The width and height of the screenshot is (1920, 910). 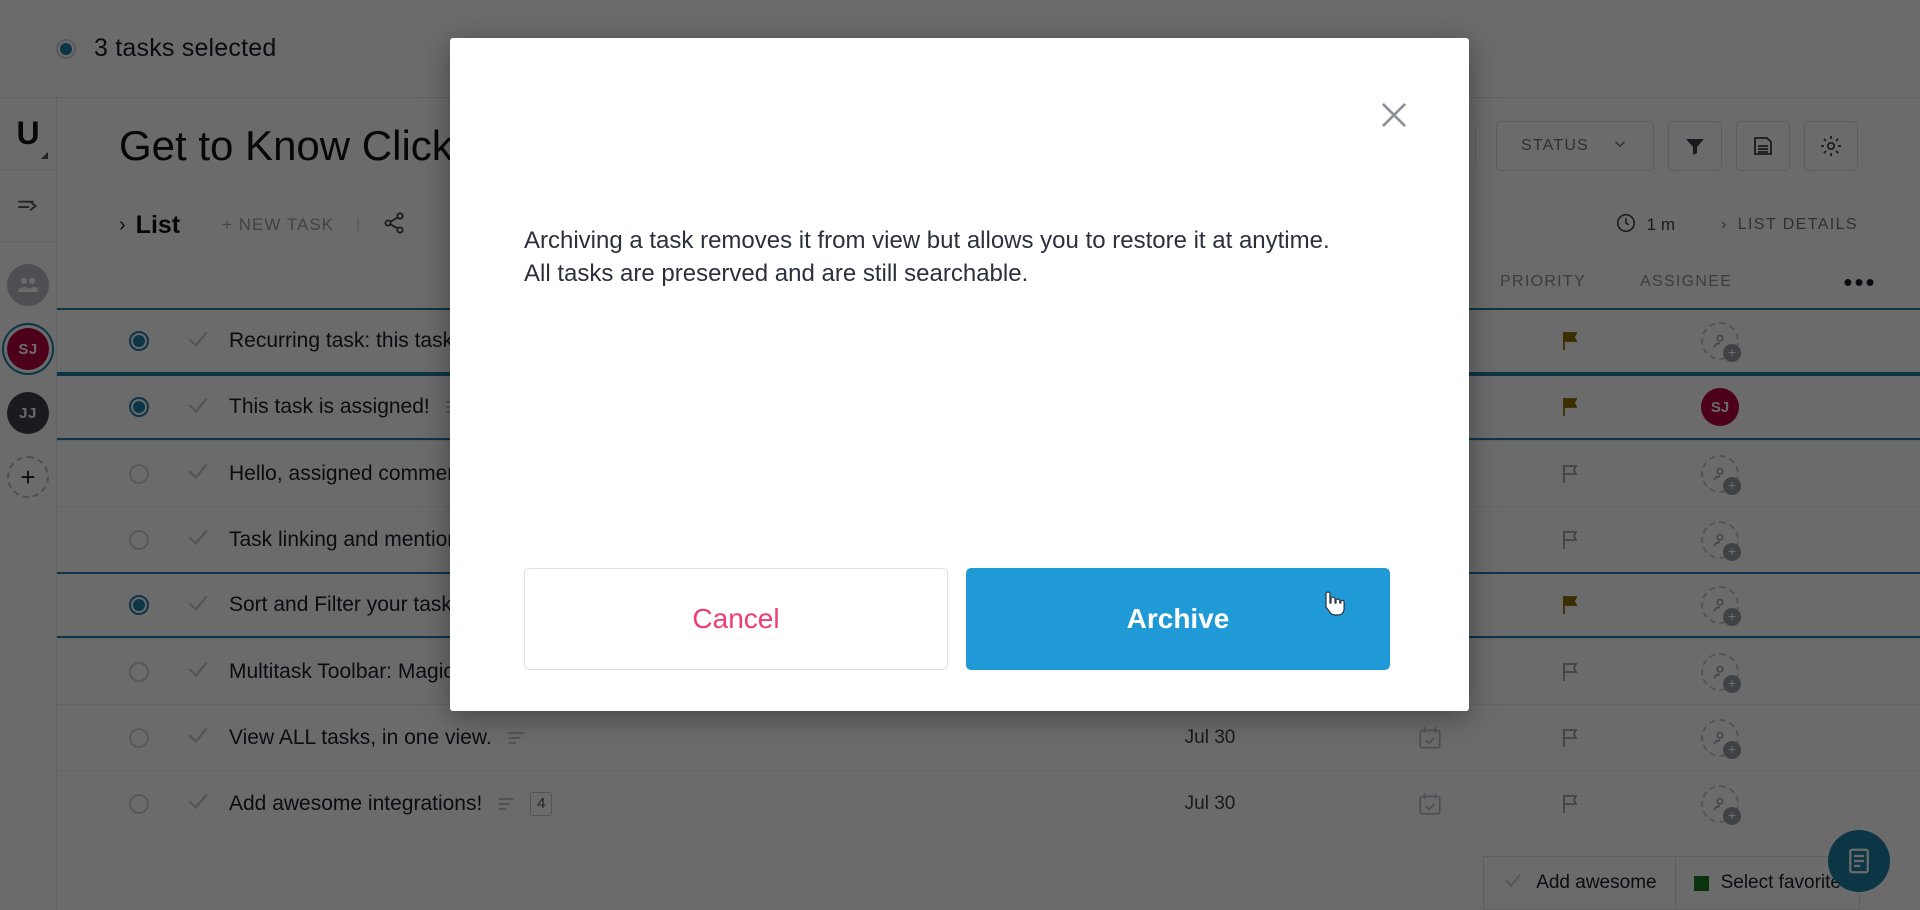 I want to click on cancel-button: Cancel, so click(x=736, y=619).